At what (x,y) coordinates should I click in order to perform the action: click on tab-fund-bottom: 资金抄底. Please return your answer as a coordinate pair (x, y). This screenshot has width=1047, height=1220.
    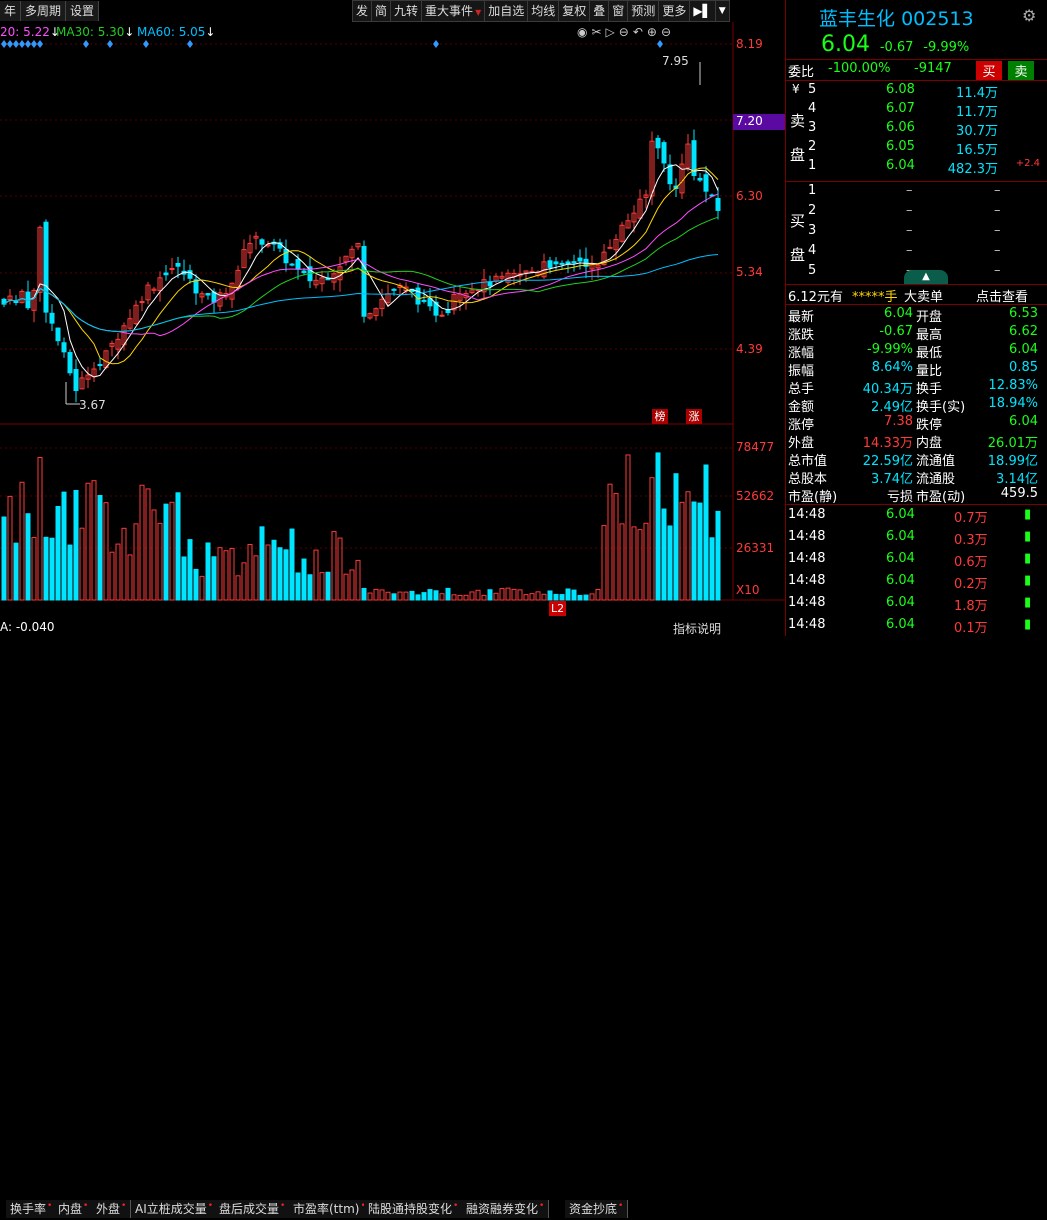
    Looking at the image, I should click on (597, 1209).